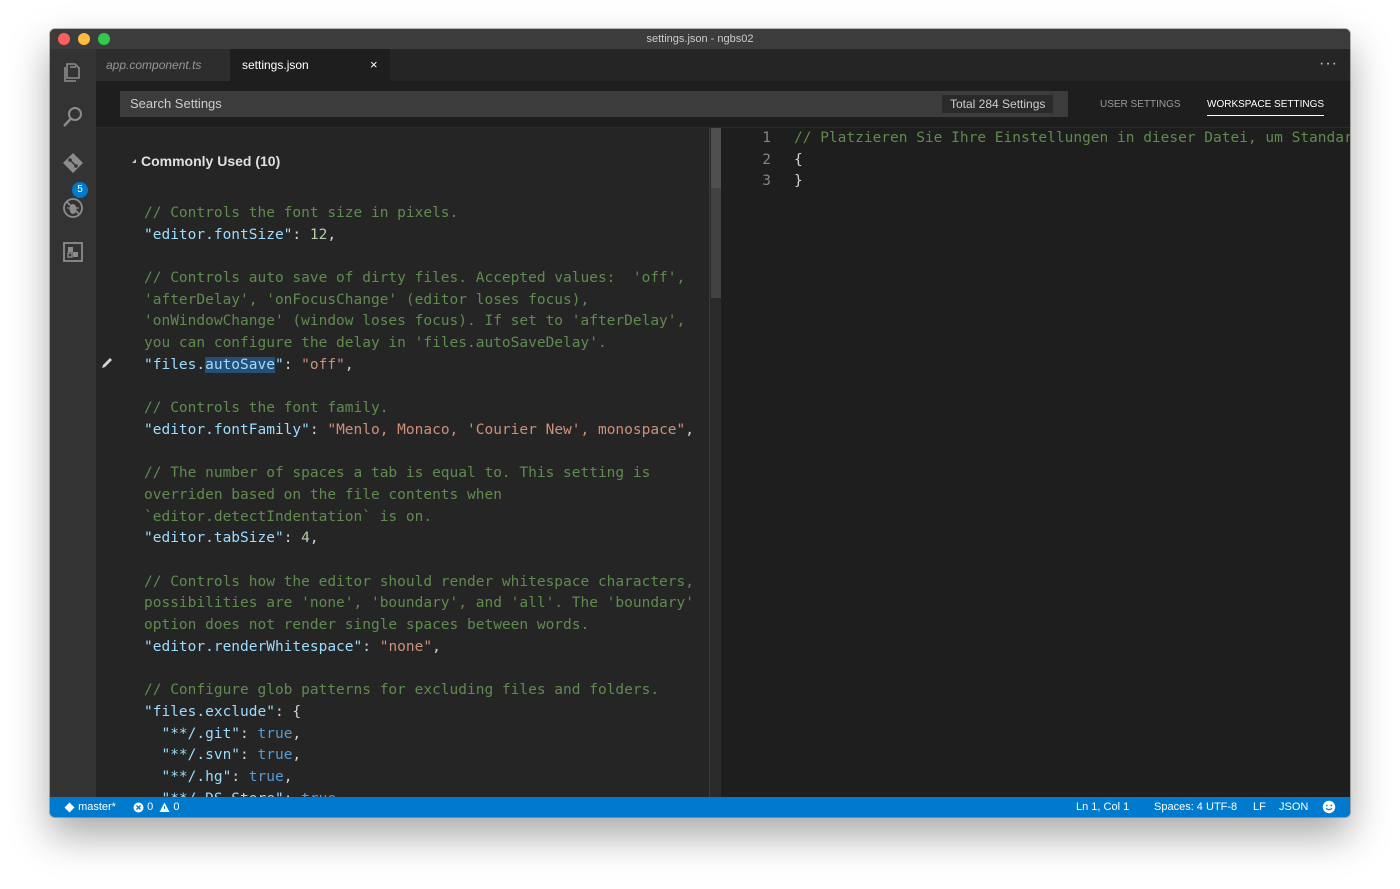 This screenshot has width=1400, height=889. I want to click on error-count: 0, so click(150, 807).